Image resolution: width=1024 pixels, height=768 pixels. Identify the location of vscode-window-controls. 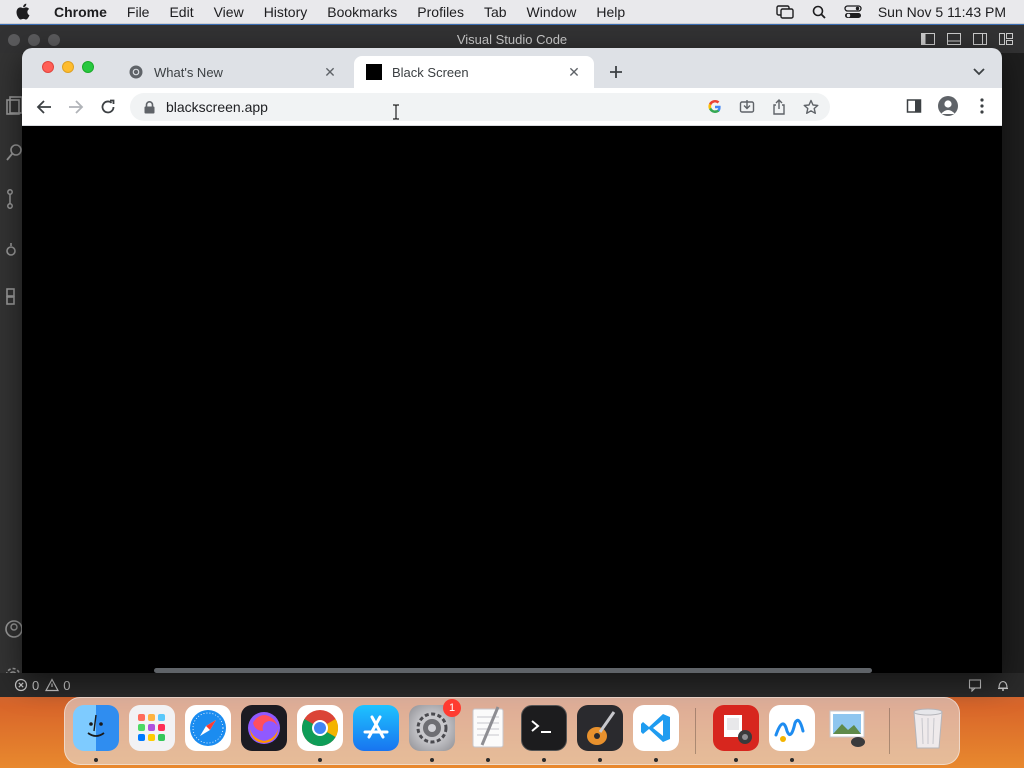
(34, 40).